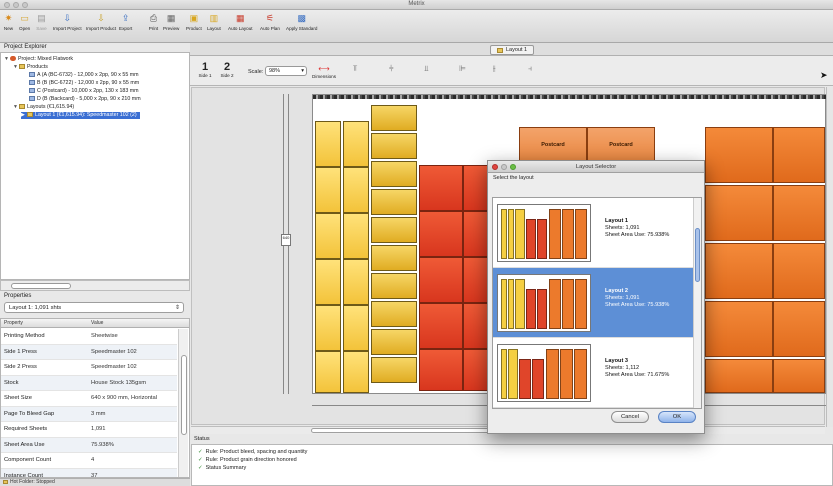 This screenshot has width=833, height=486. Describe the element at coordinates (89, 383) in the screenshot. I see `table-row: Stock House Stock 135gsm` at that location.